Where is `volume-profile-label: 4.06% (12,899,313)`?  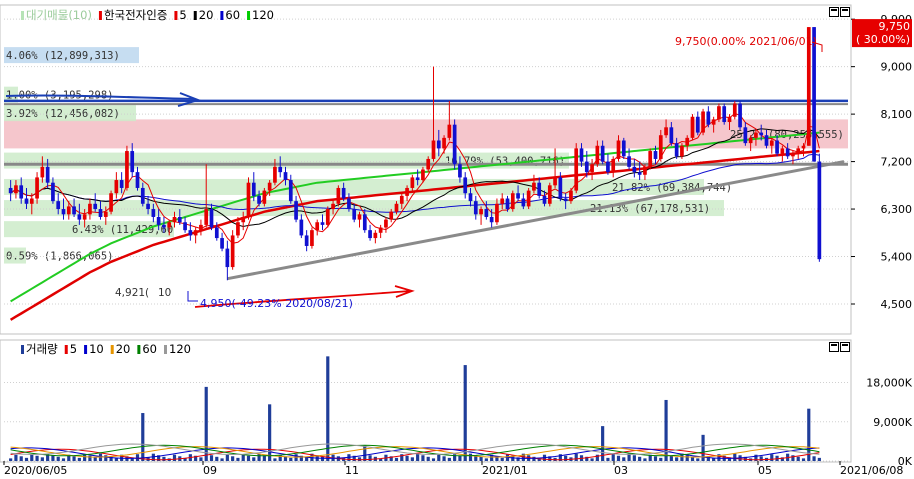
volume-profile-label: 4.06% (12,899,313) is located at coordinates (63, 56).